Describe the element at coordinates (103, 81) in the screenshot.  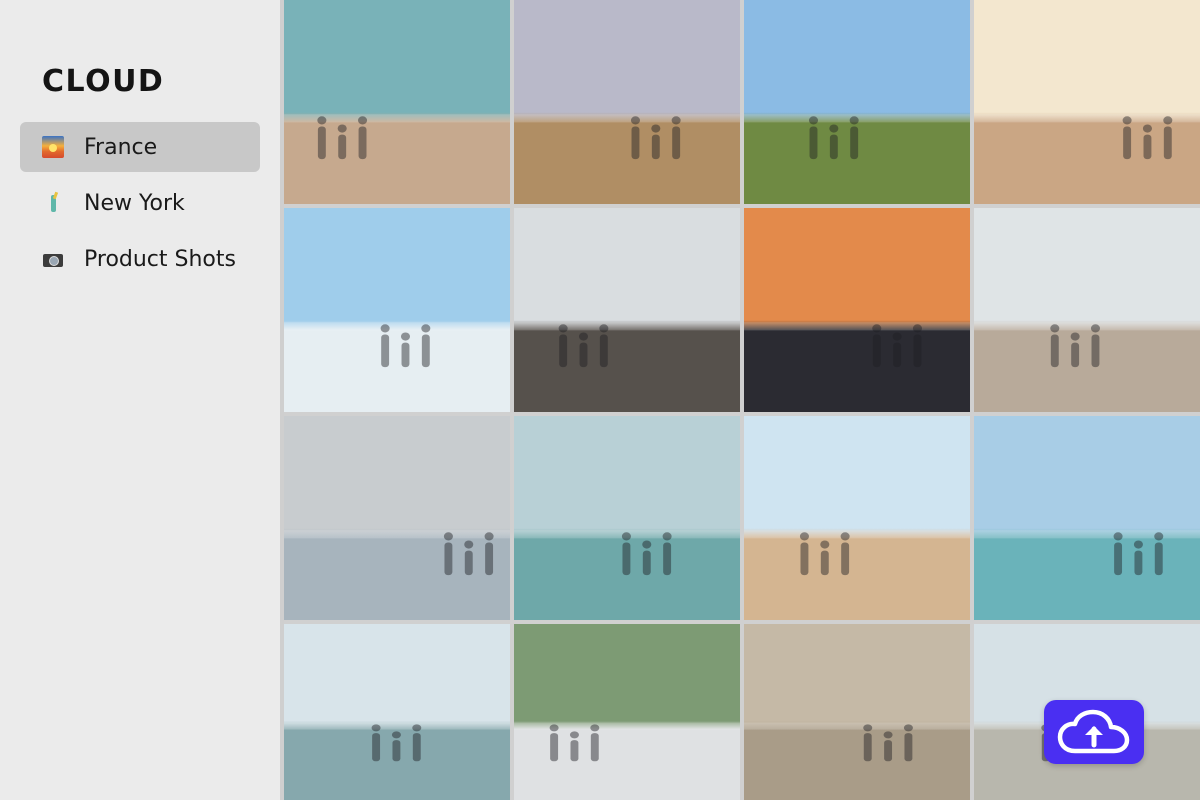
I see `app-brand: CLOUD` at that location.